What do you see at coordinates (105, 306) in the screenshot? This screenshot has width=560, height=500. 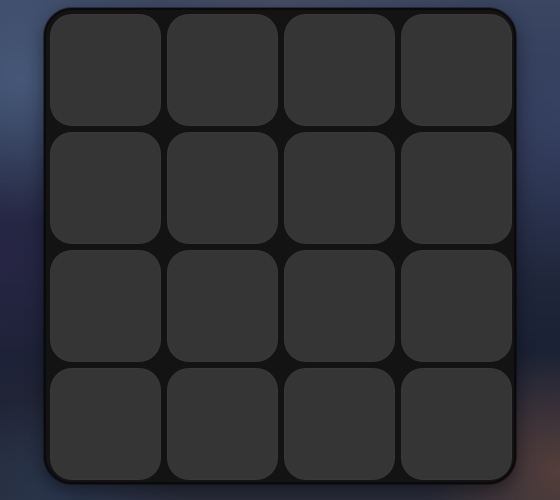 I see `tile-r3-c1` at bounding box center [105, 306].